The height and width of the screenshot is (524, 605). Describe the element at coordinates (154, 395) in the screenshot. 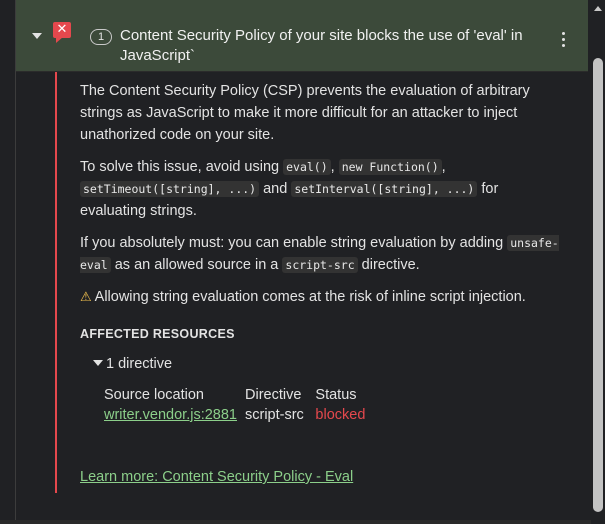

I see `column-source-location: Source location` at that location.